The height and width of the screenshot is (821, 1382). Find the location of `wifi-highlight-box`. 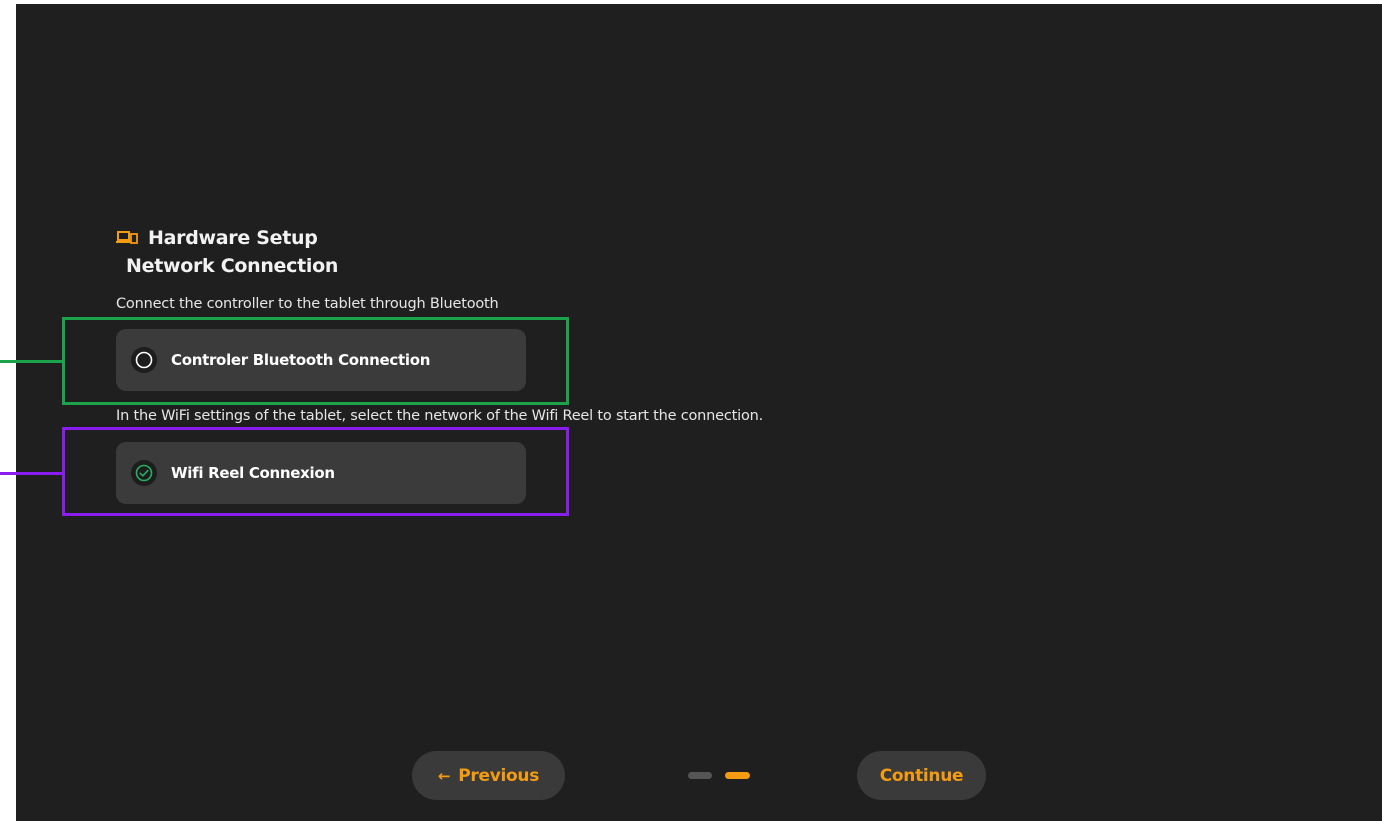

wifi-highlight-box is located at coordinates (315, 471).